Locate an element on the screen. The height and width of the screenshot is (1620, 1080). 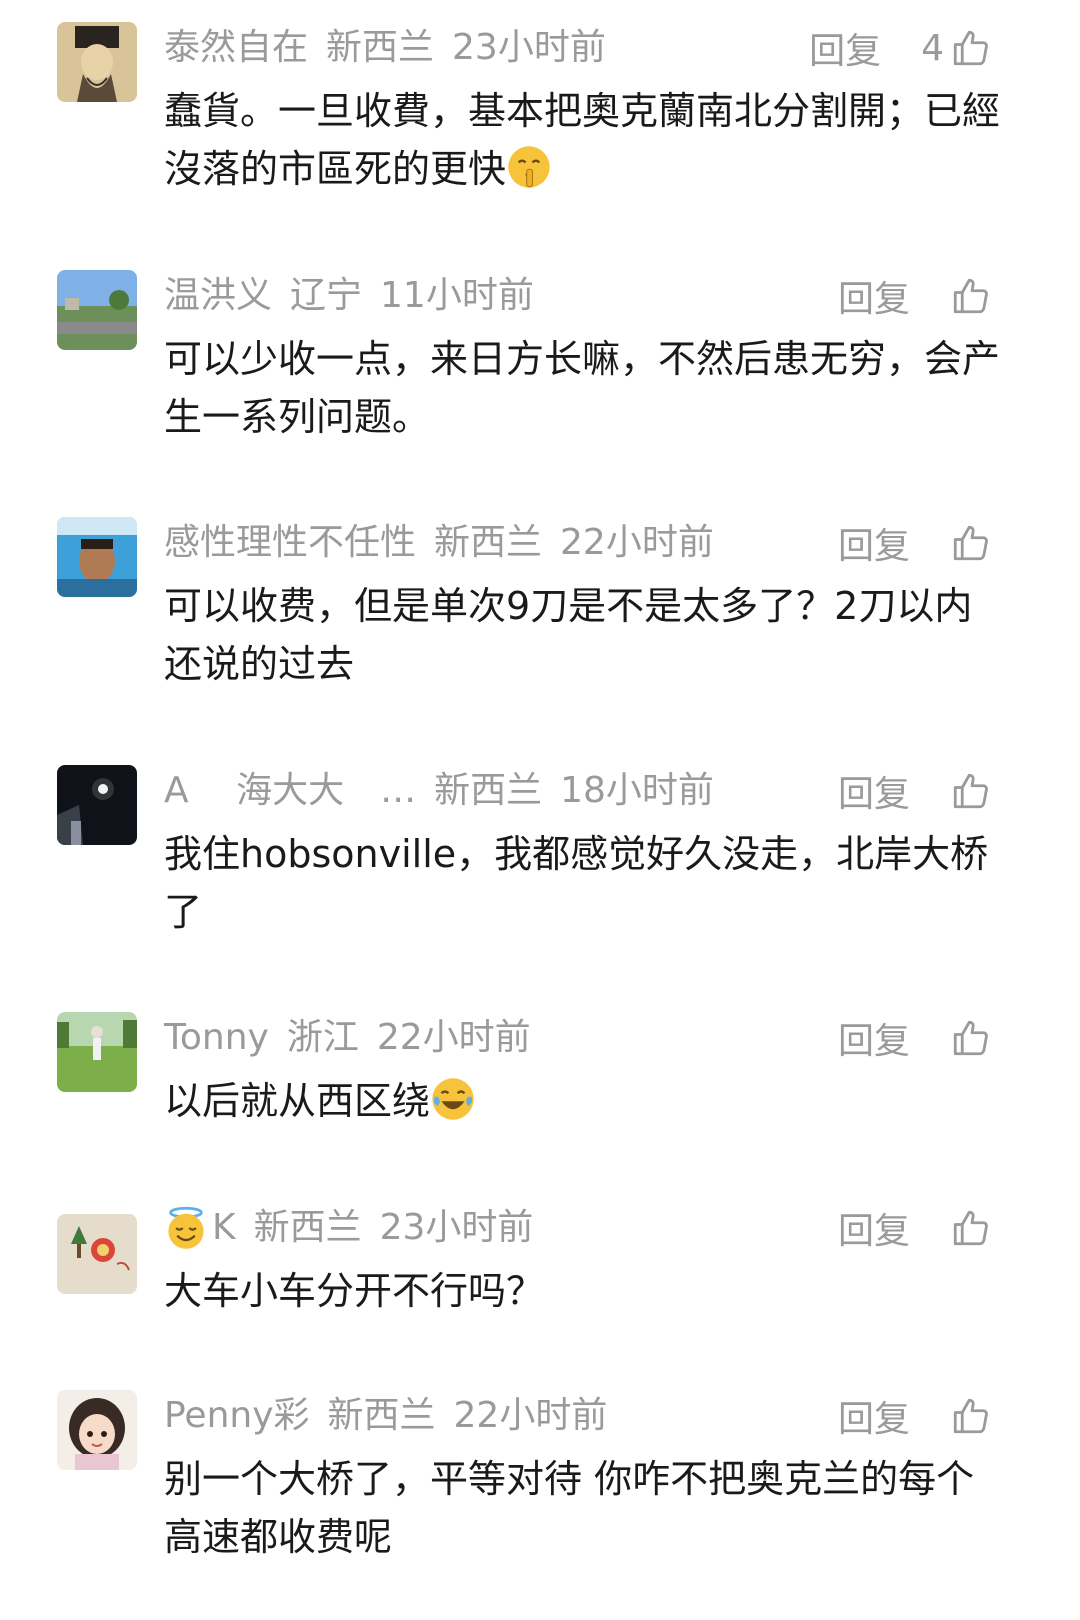
author-name: K is located at coordinates (224, 1228).